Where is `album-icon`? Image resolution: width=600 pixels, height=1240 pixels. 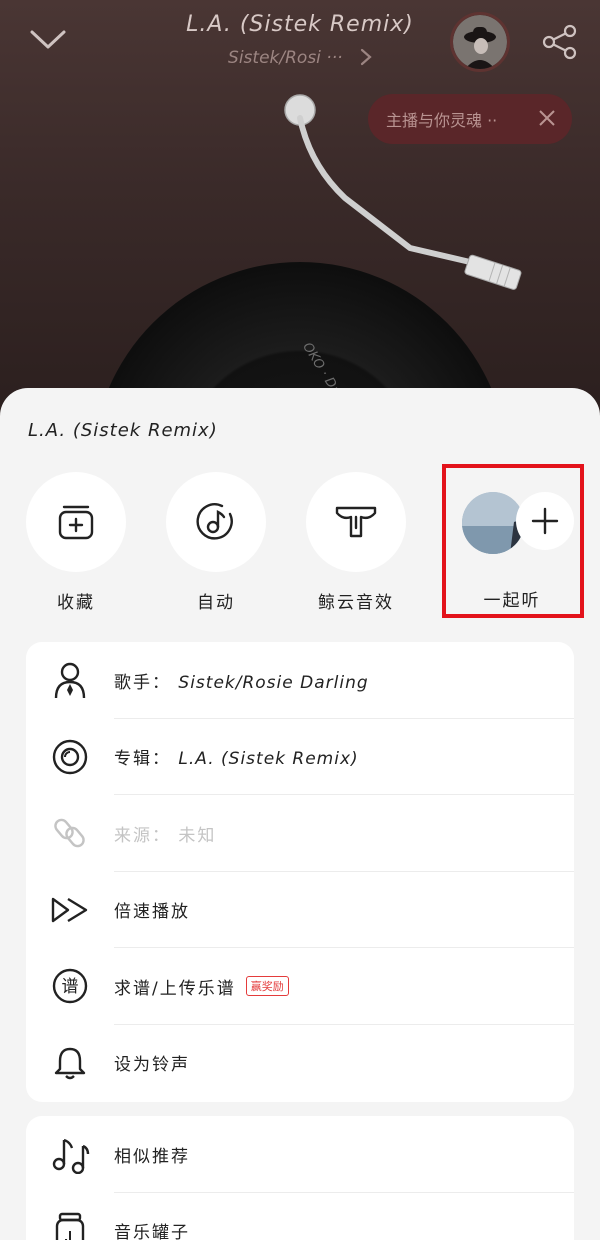
album-icon is located at coordinates (70, 756).